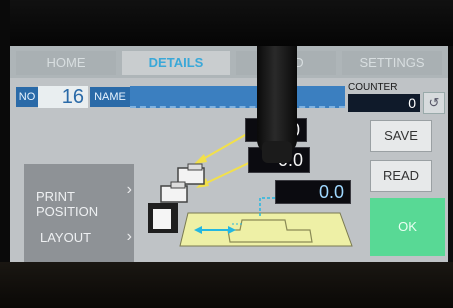 The height and width of the screenshot is (308, 453). Describe the element at coordinates (407, 227) in the screenshot. I see `ok-button: OK` at that location.